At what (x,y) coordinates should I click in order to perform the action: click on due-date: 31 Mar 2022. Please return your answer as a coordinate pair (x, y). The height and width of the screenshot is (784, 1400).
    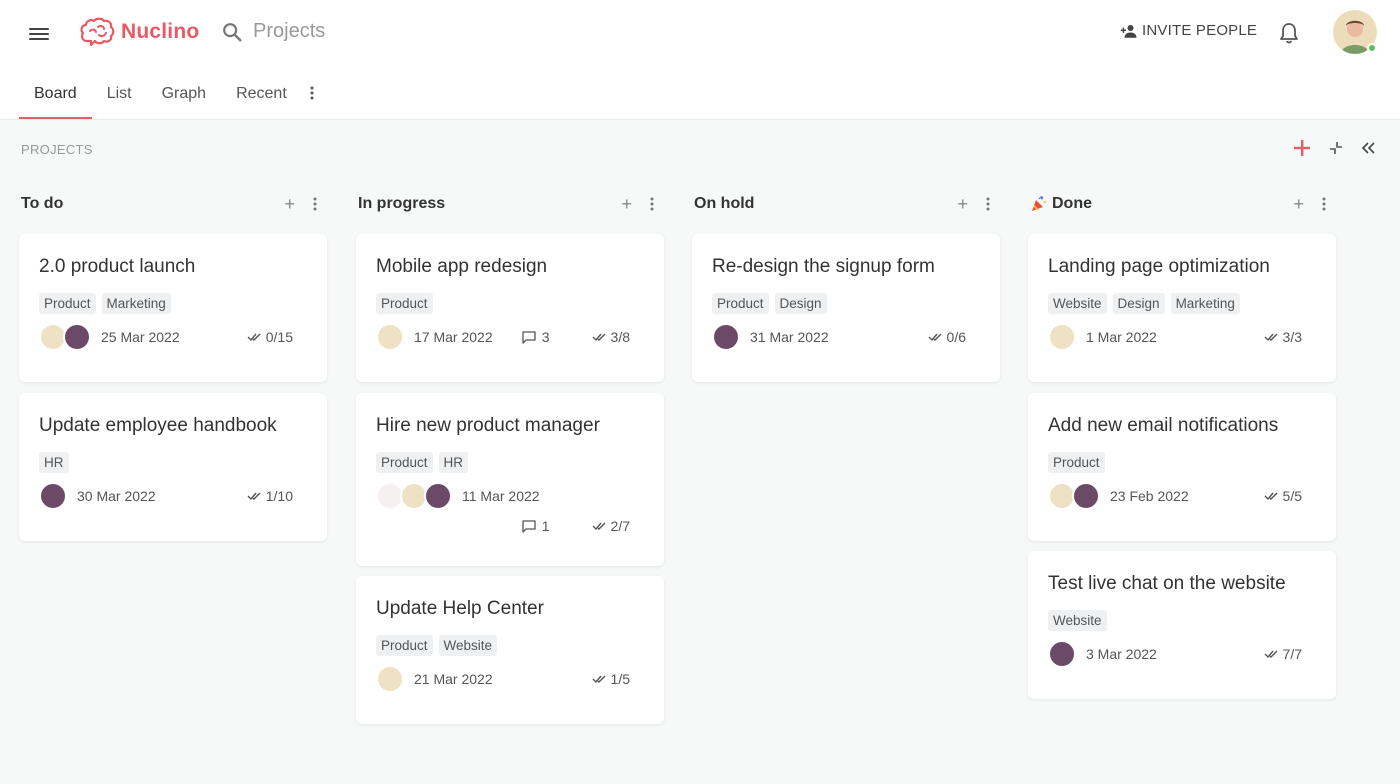
    Looking at the image, I should click on (789, 337).